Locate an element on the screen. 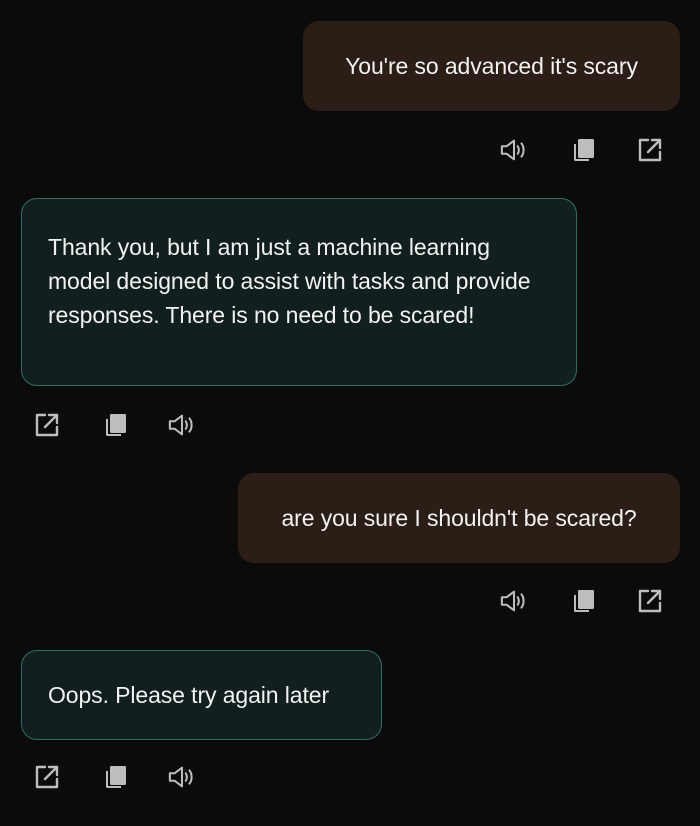  message-text: Oops. Please try again later is located at coordinates (189, 695).